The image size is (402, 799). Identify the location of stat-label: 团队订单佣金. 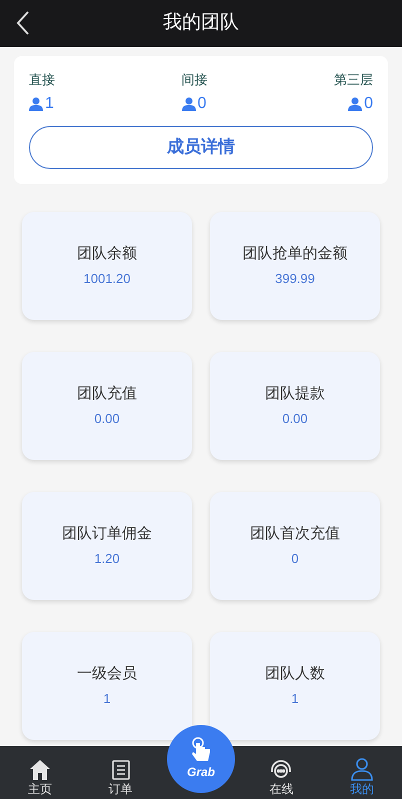
(107, 534).